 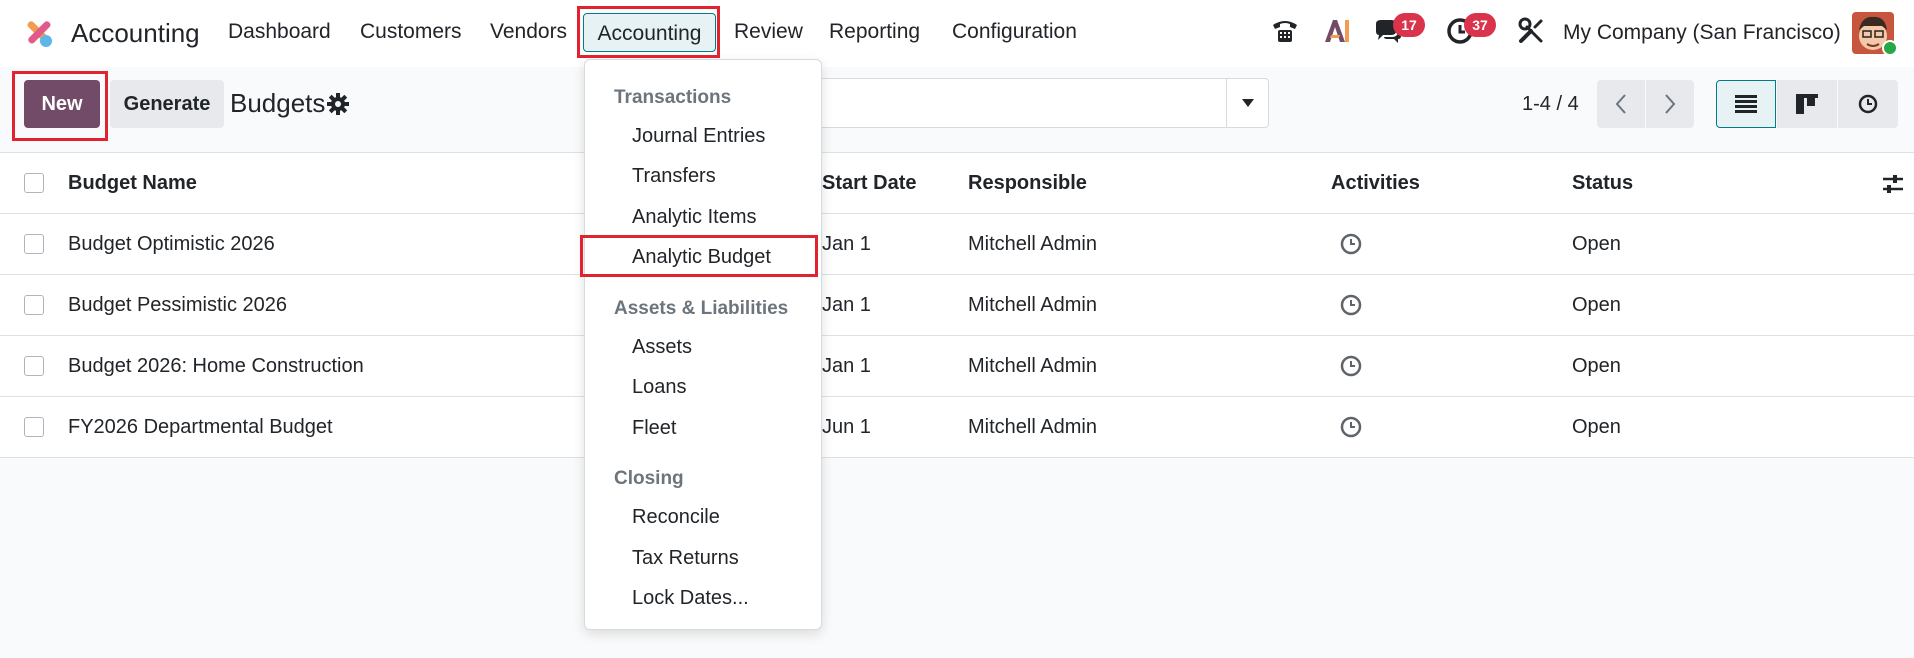 What do you see at coordinates (701, 308) in the screenshot?
I see `section-header-assets-liabilities: Assets & Liabilities` at bounding box center [701, 308].